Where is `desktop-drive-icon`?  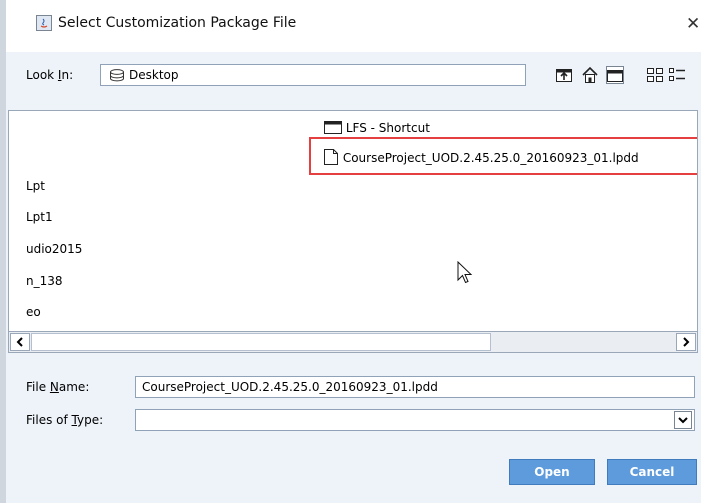
desktop-drive-icon is located at coordinates (117, 75).